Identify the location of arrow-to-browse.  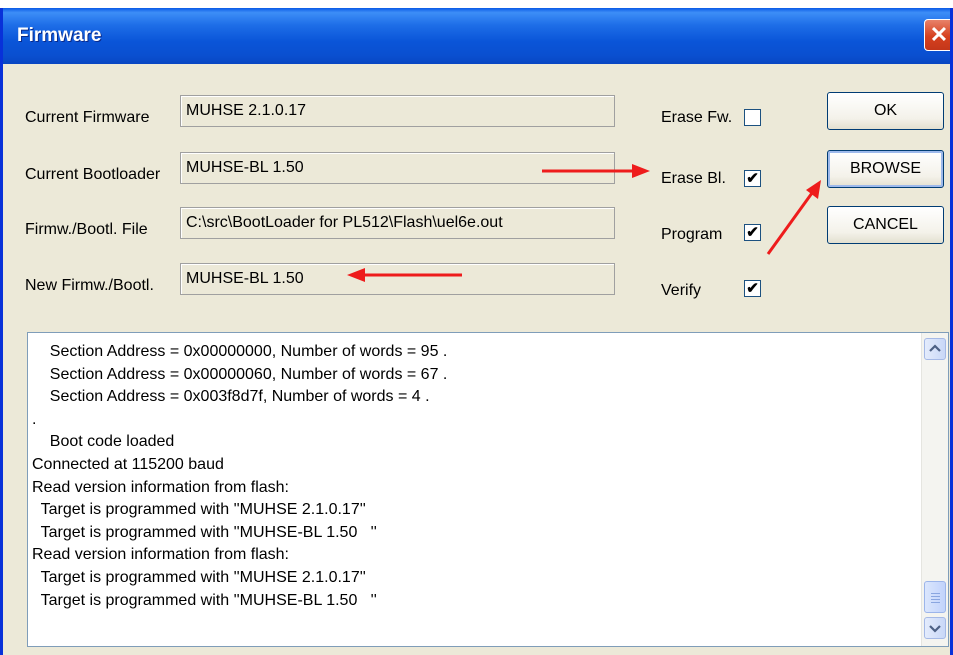
(793, 217).